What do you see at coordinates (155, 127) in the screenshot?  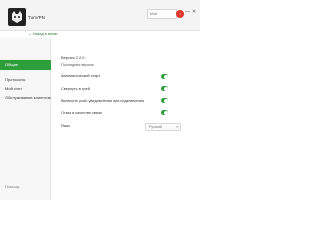 I see `language-value: Русский` at bounding box center [155, 127].